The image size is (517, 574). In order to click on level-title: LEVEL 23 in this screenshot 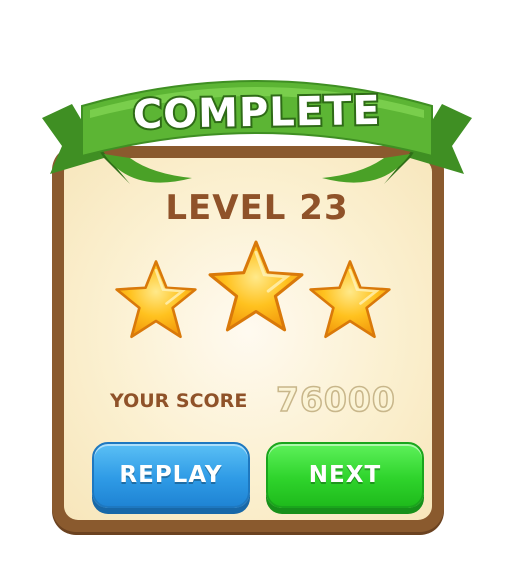, I will do `click(257, 208)`.